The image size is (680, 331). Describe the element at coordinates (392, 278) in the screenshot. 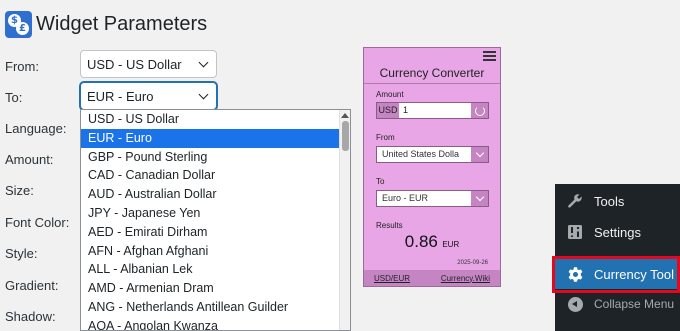

I see `pair-link: USD/EUR` at that location.